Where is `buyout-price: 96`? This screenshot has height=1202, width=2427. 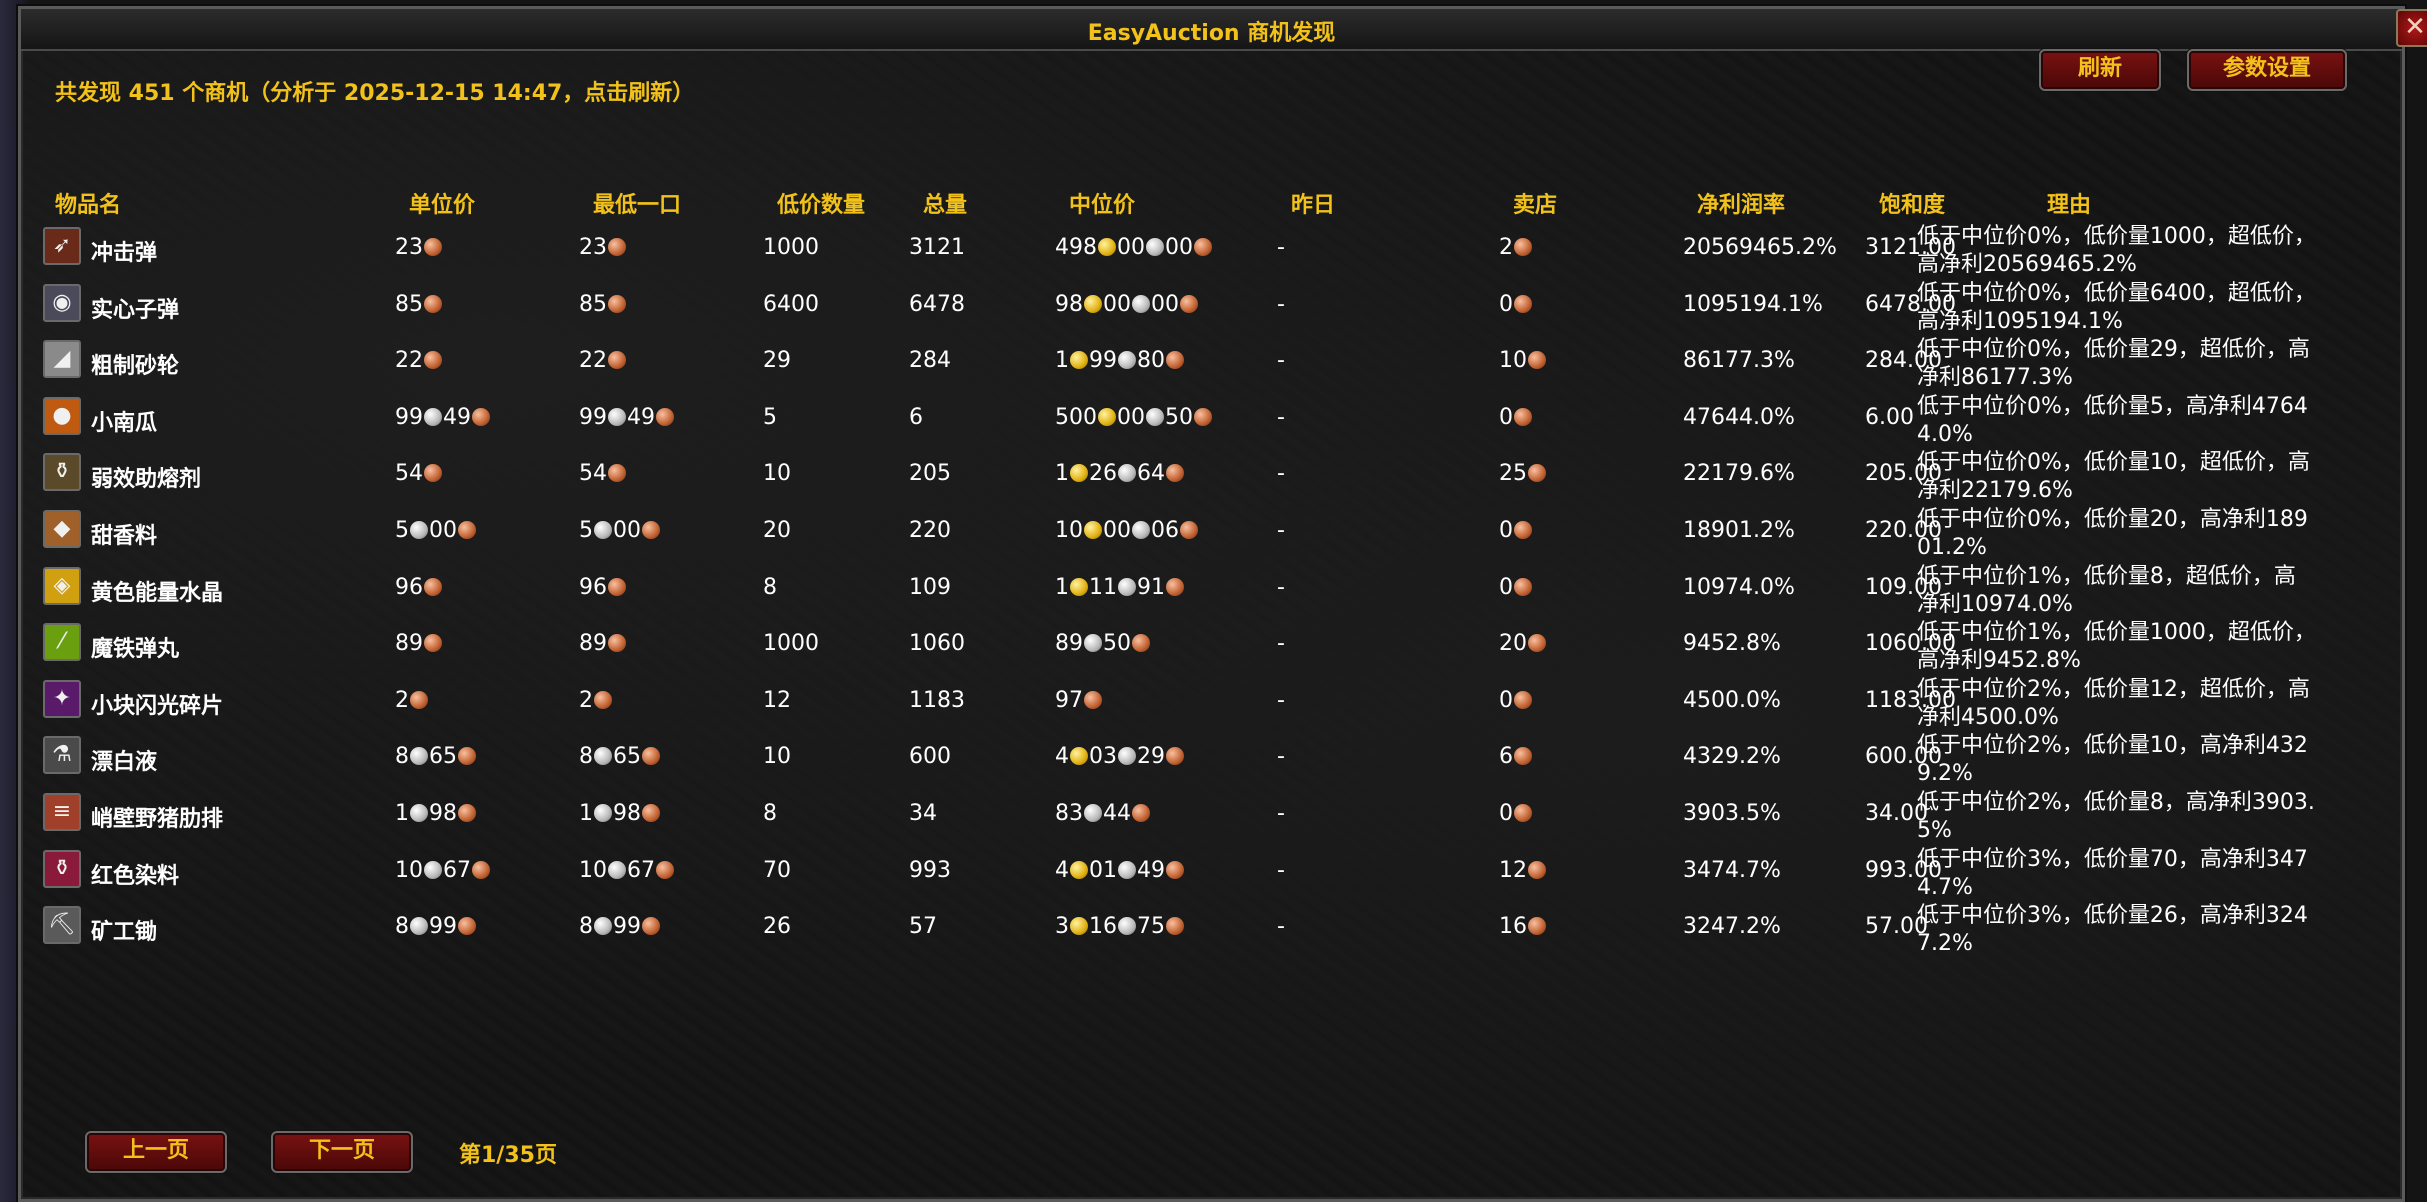
buyout-price: 96 is located at coordinates (603, 587).